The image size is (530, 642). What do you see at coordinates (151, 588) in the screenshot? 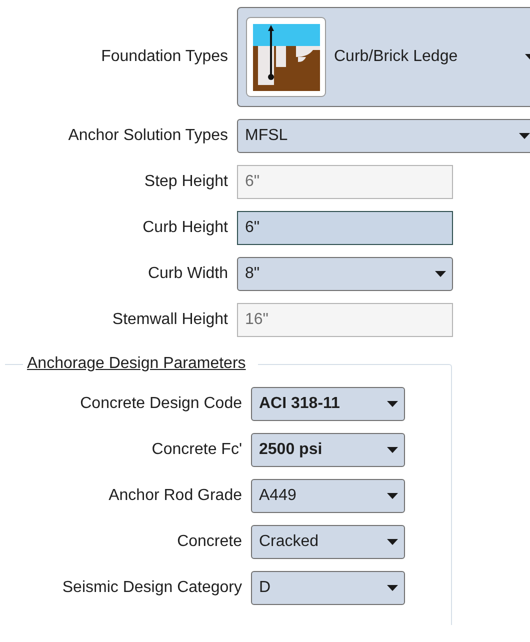
I see `field-label: Seismic Design Category` at bounding box center [151, 588].